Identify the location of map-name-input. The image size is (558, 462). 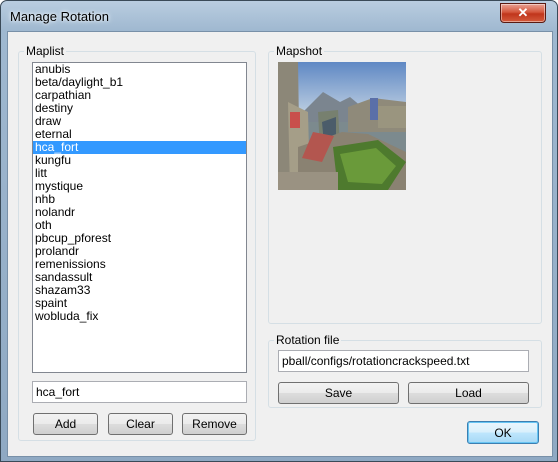
(139, 392).